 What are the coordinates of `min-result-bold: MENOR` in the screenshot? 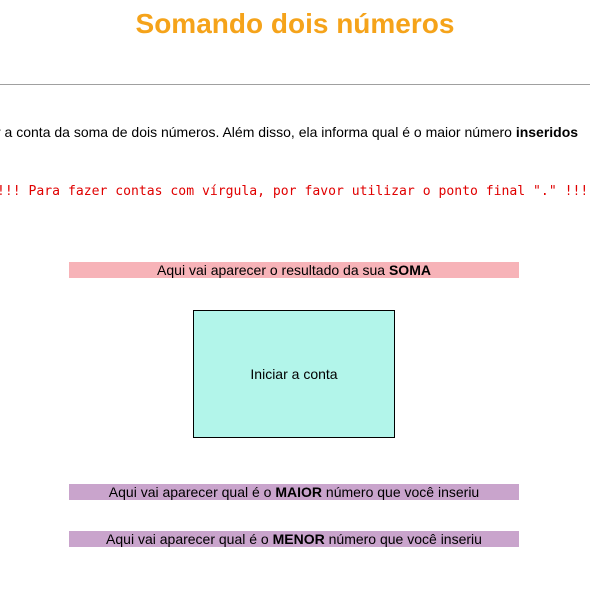 It's located at (298, 539).